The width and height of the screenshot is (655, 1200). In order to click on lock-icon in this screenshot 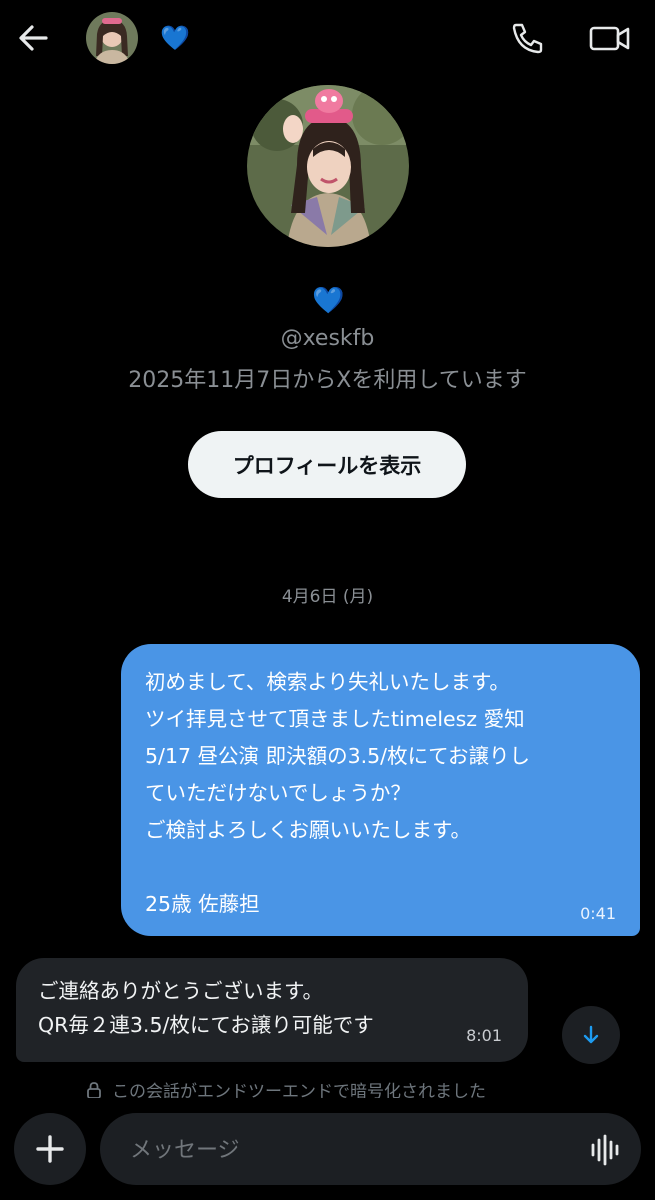, I will do `click(94, 1090)`.